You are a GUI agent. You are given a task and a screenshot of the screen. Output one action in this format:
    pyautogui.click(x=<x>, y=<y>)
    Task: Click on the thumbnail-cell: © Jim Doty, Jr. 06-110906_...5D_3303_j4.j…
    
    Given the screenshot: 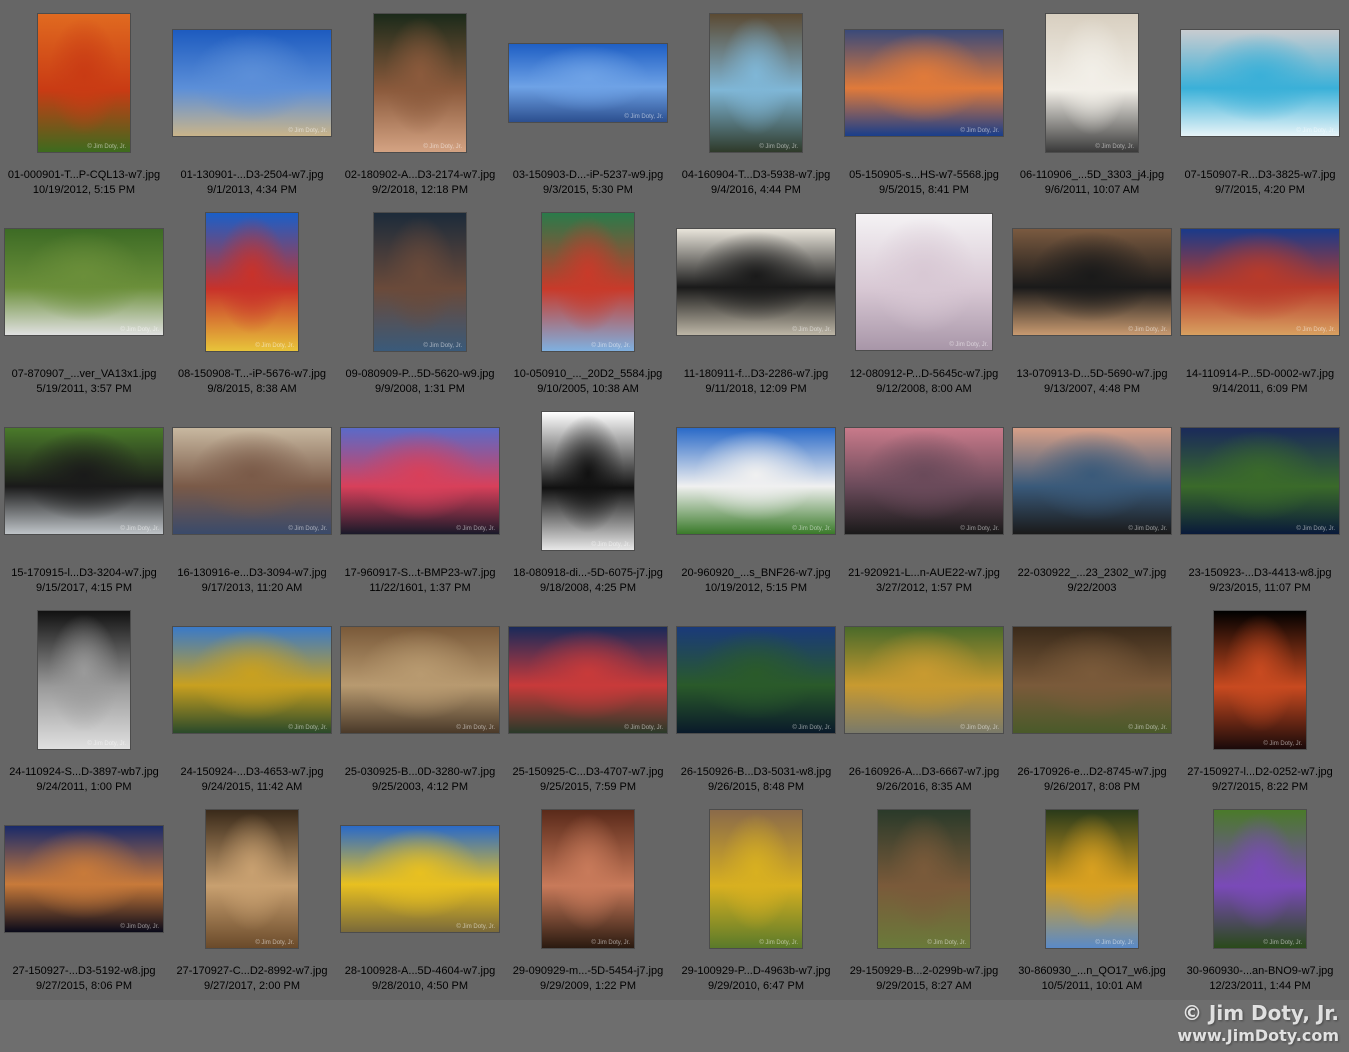 What is the action you would take?
    pyautogui.click(x=1092, y=101)
    